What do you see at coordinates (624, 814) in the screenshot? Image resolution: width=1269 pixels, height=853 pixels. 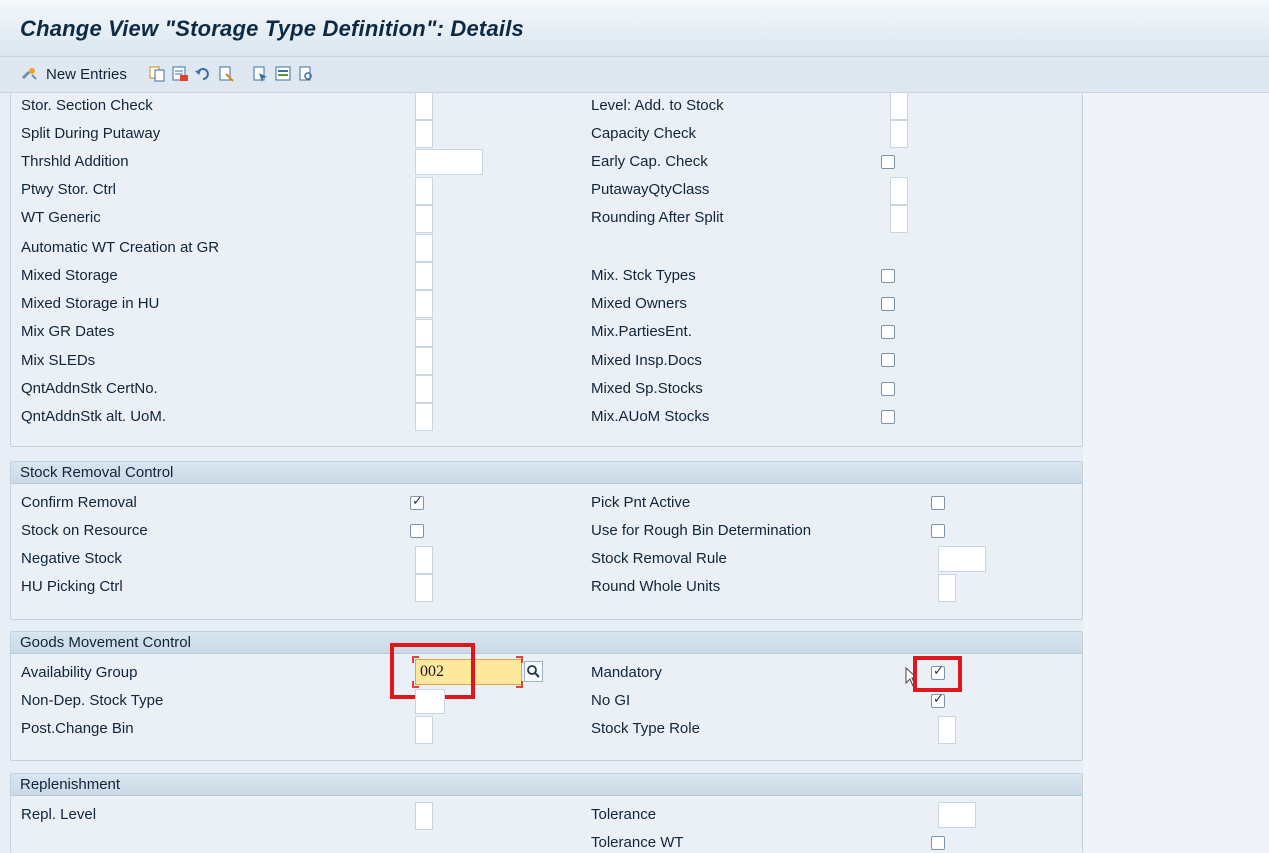 I see `label-tolerance: Tolerance` at bounding box center [624, 814].